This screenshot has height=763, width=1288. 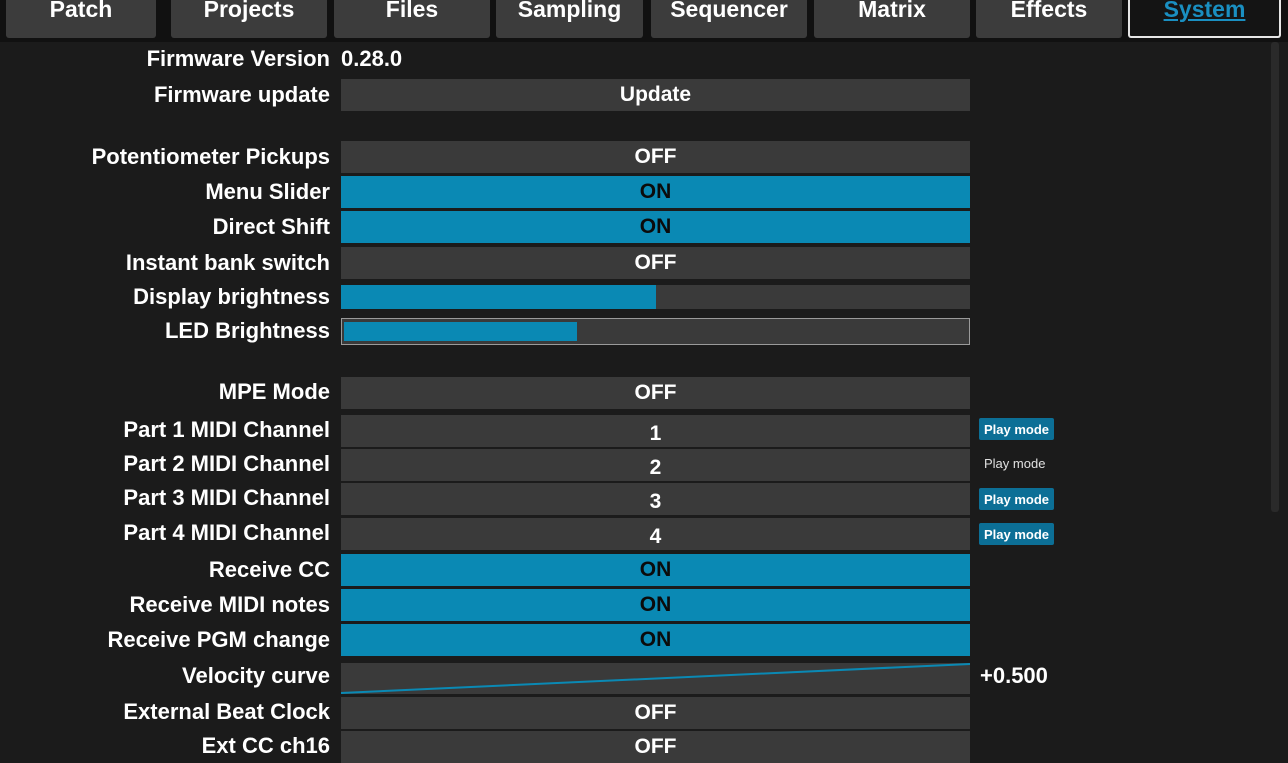 I want to click on firmware-update-label: Firmware update, so click(x=241, y=94).